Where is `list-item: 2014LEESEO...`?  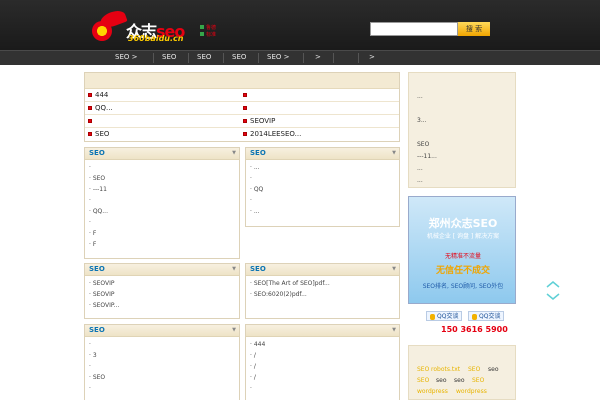 list-item: 2014LEESEO... is located at coordinates (272, 134).